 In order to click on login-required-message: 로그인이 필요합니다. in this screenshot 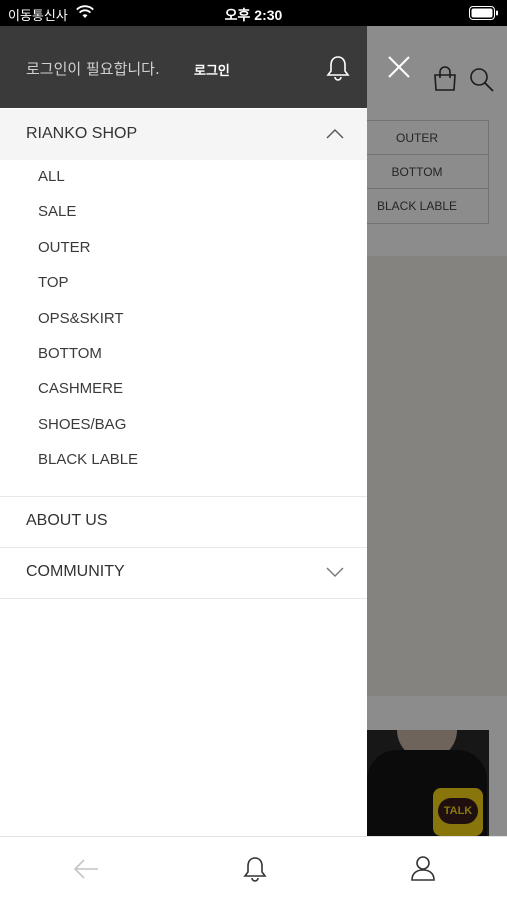, I will do `click(93, 69)`.